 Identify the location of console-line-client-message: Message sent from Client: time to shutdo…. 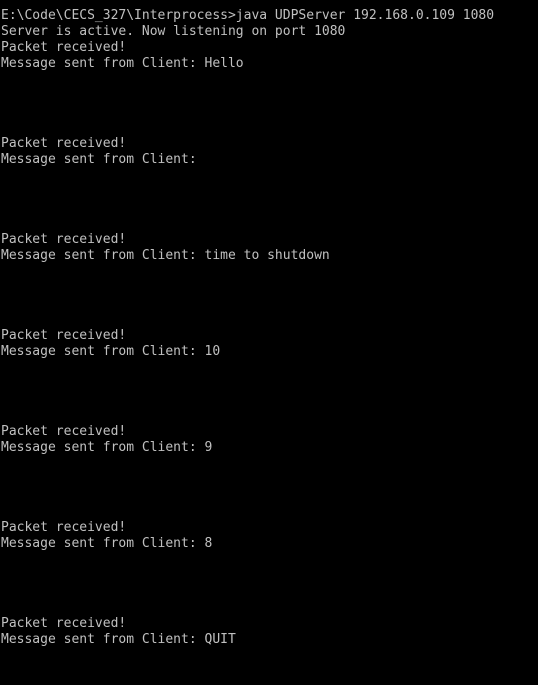
(165, 255).